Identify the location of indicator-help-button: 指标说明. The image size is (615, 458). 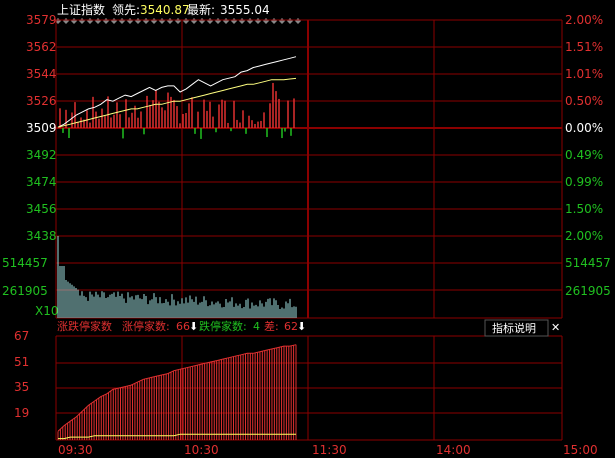
(516, 328).